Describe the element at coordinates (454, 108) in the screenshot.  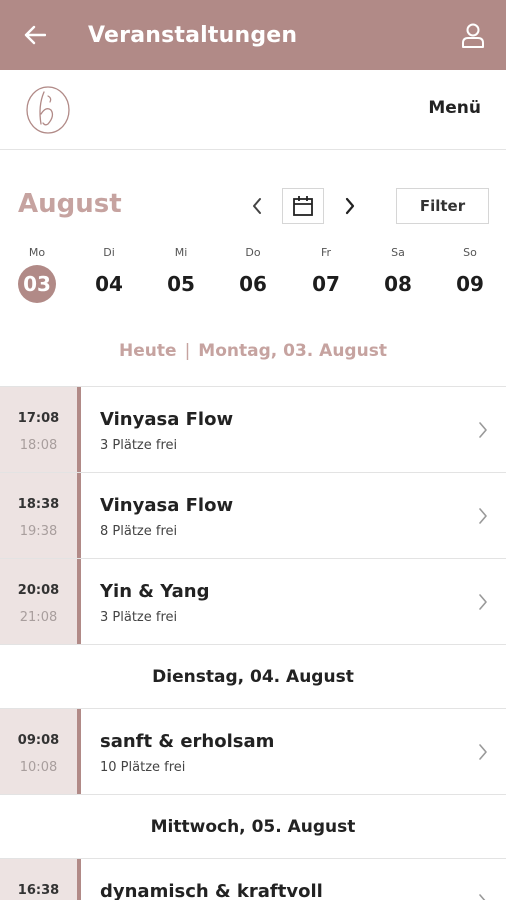
I see `menu-button: Menü` at that location.